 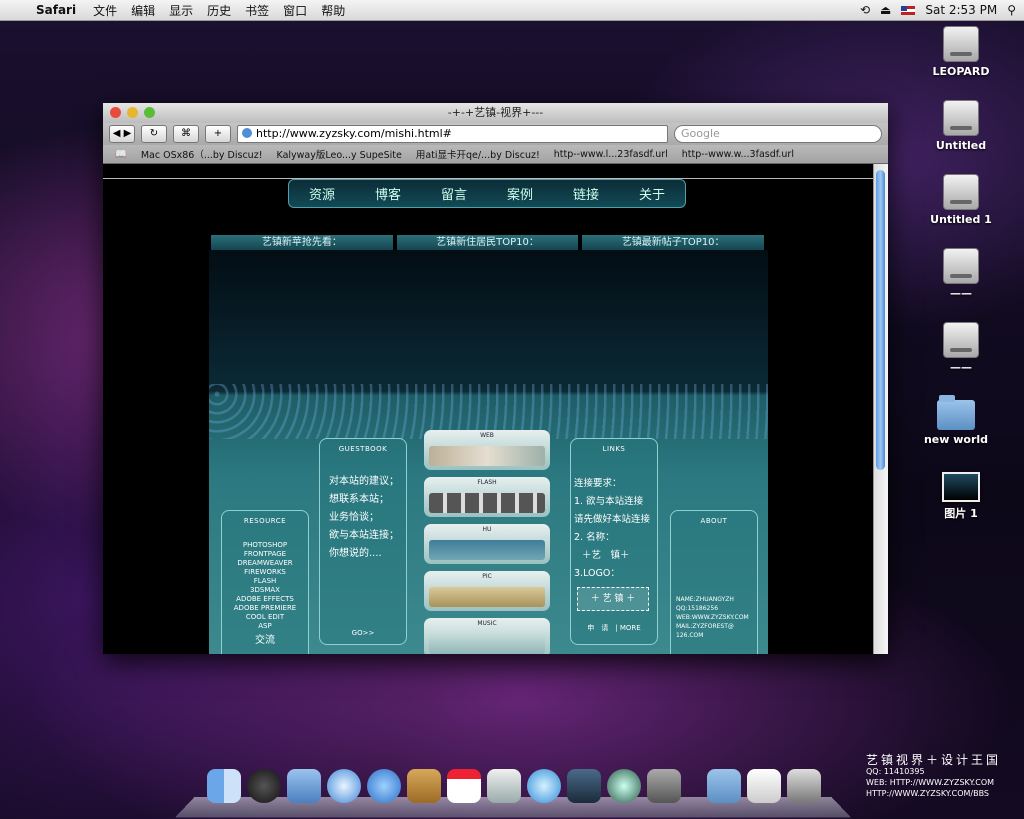 I want to click on status-area: ⟲ ⏏ Sat 2:53 PM ⚲, so click(x=938, y=10).